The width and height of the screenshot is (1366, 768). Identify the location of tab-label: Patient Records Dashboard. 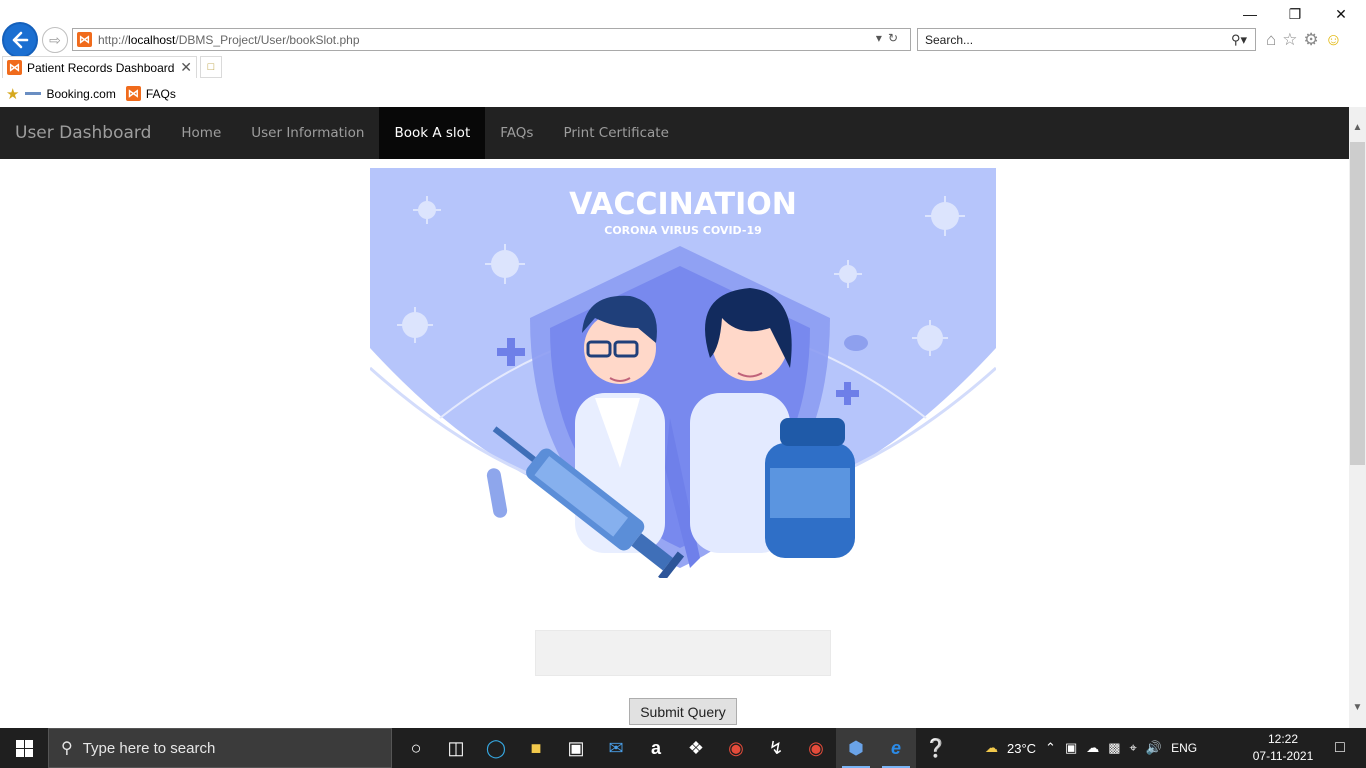
(101, 67).